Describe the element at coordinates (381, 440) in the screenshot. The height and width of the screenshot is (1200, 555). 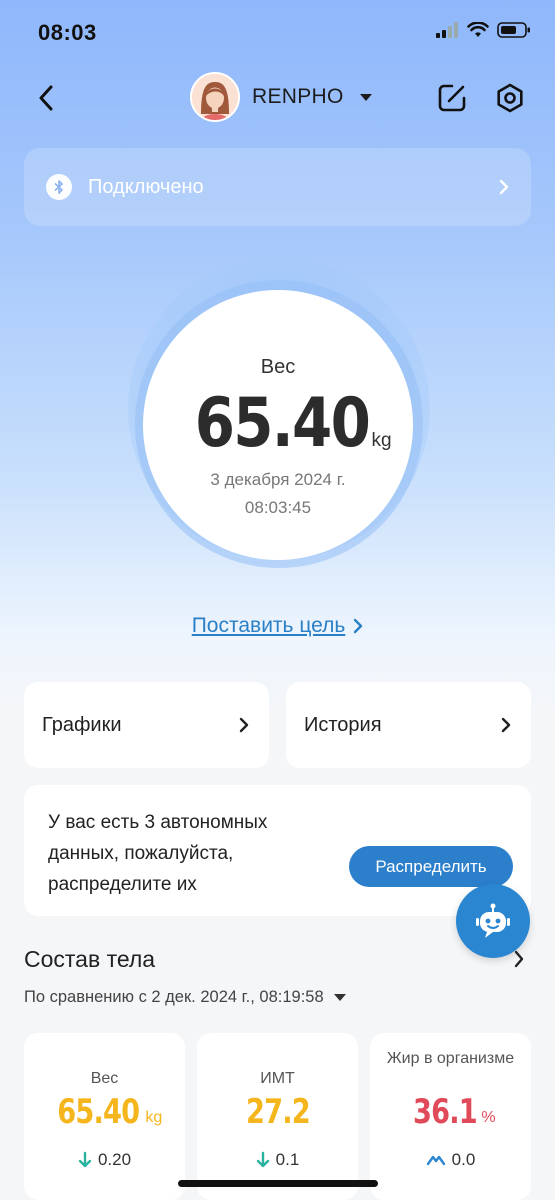
I see `weight-unit: kg` at that location.